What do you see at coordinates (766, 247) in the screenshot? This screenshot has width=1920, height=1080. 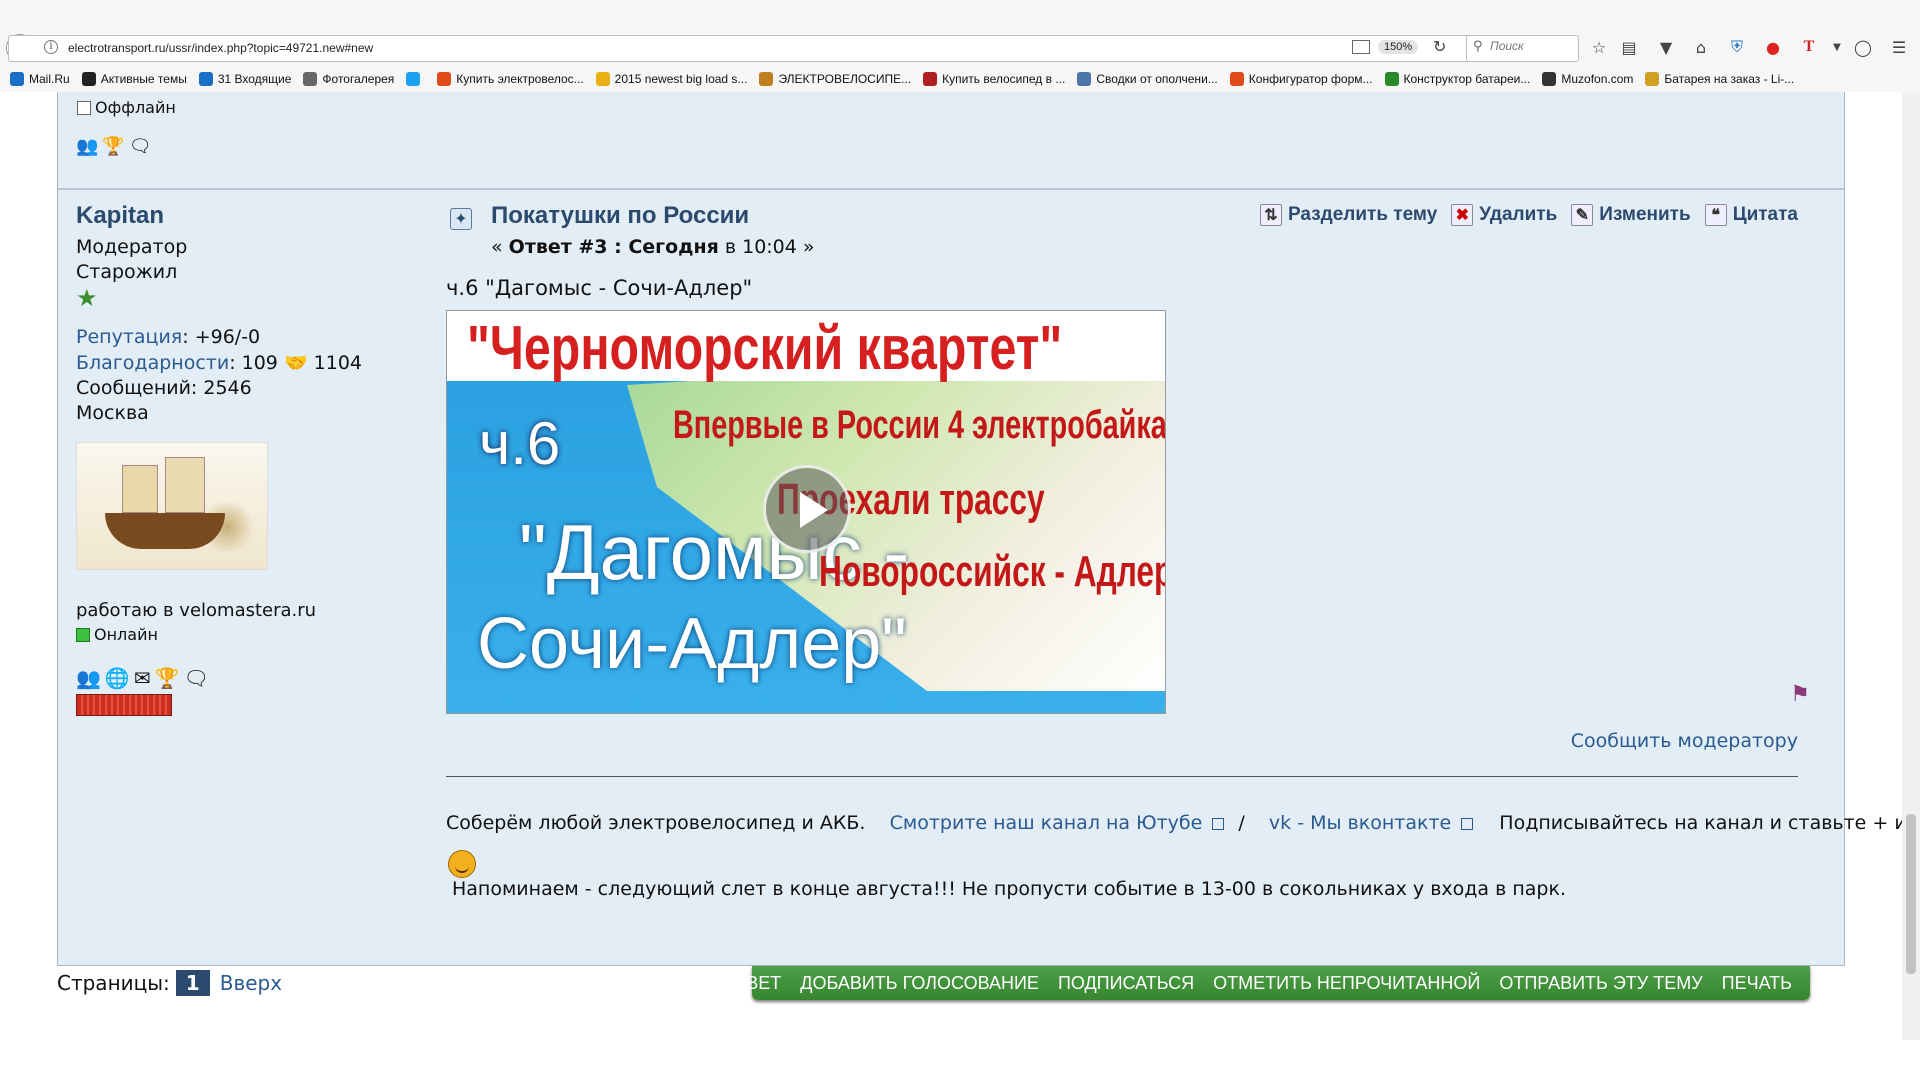 I see `meta-time: в 10:04 »` at bounding box center [766, 247].